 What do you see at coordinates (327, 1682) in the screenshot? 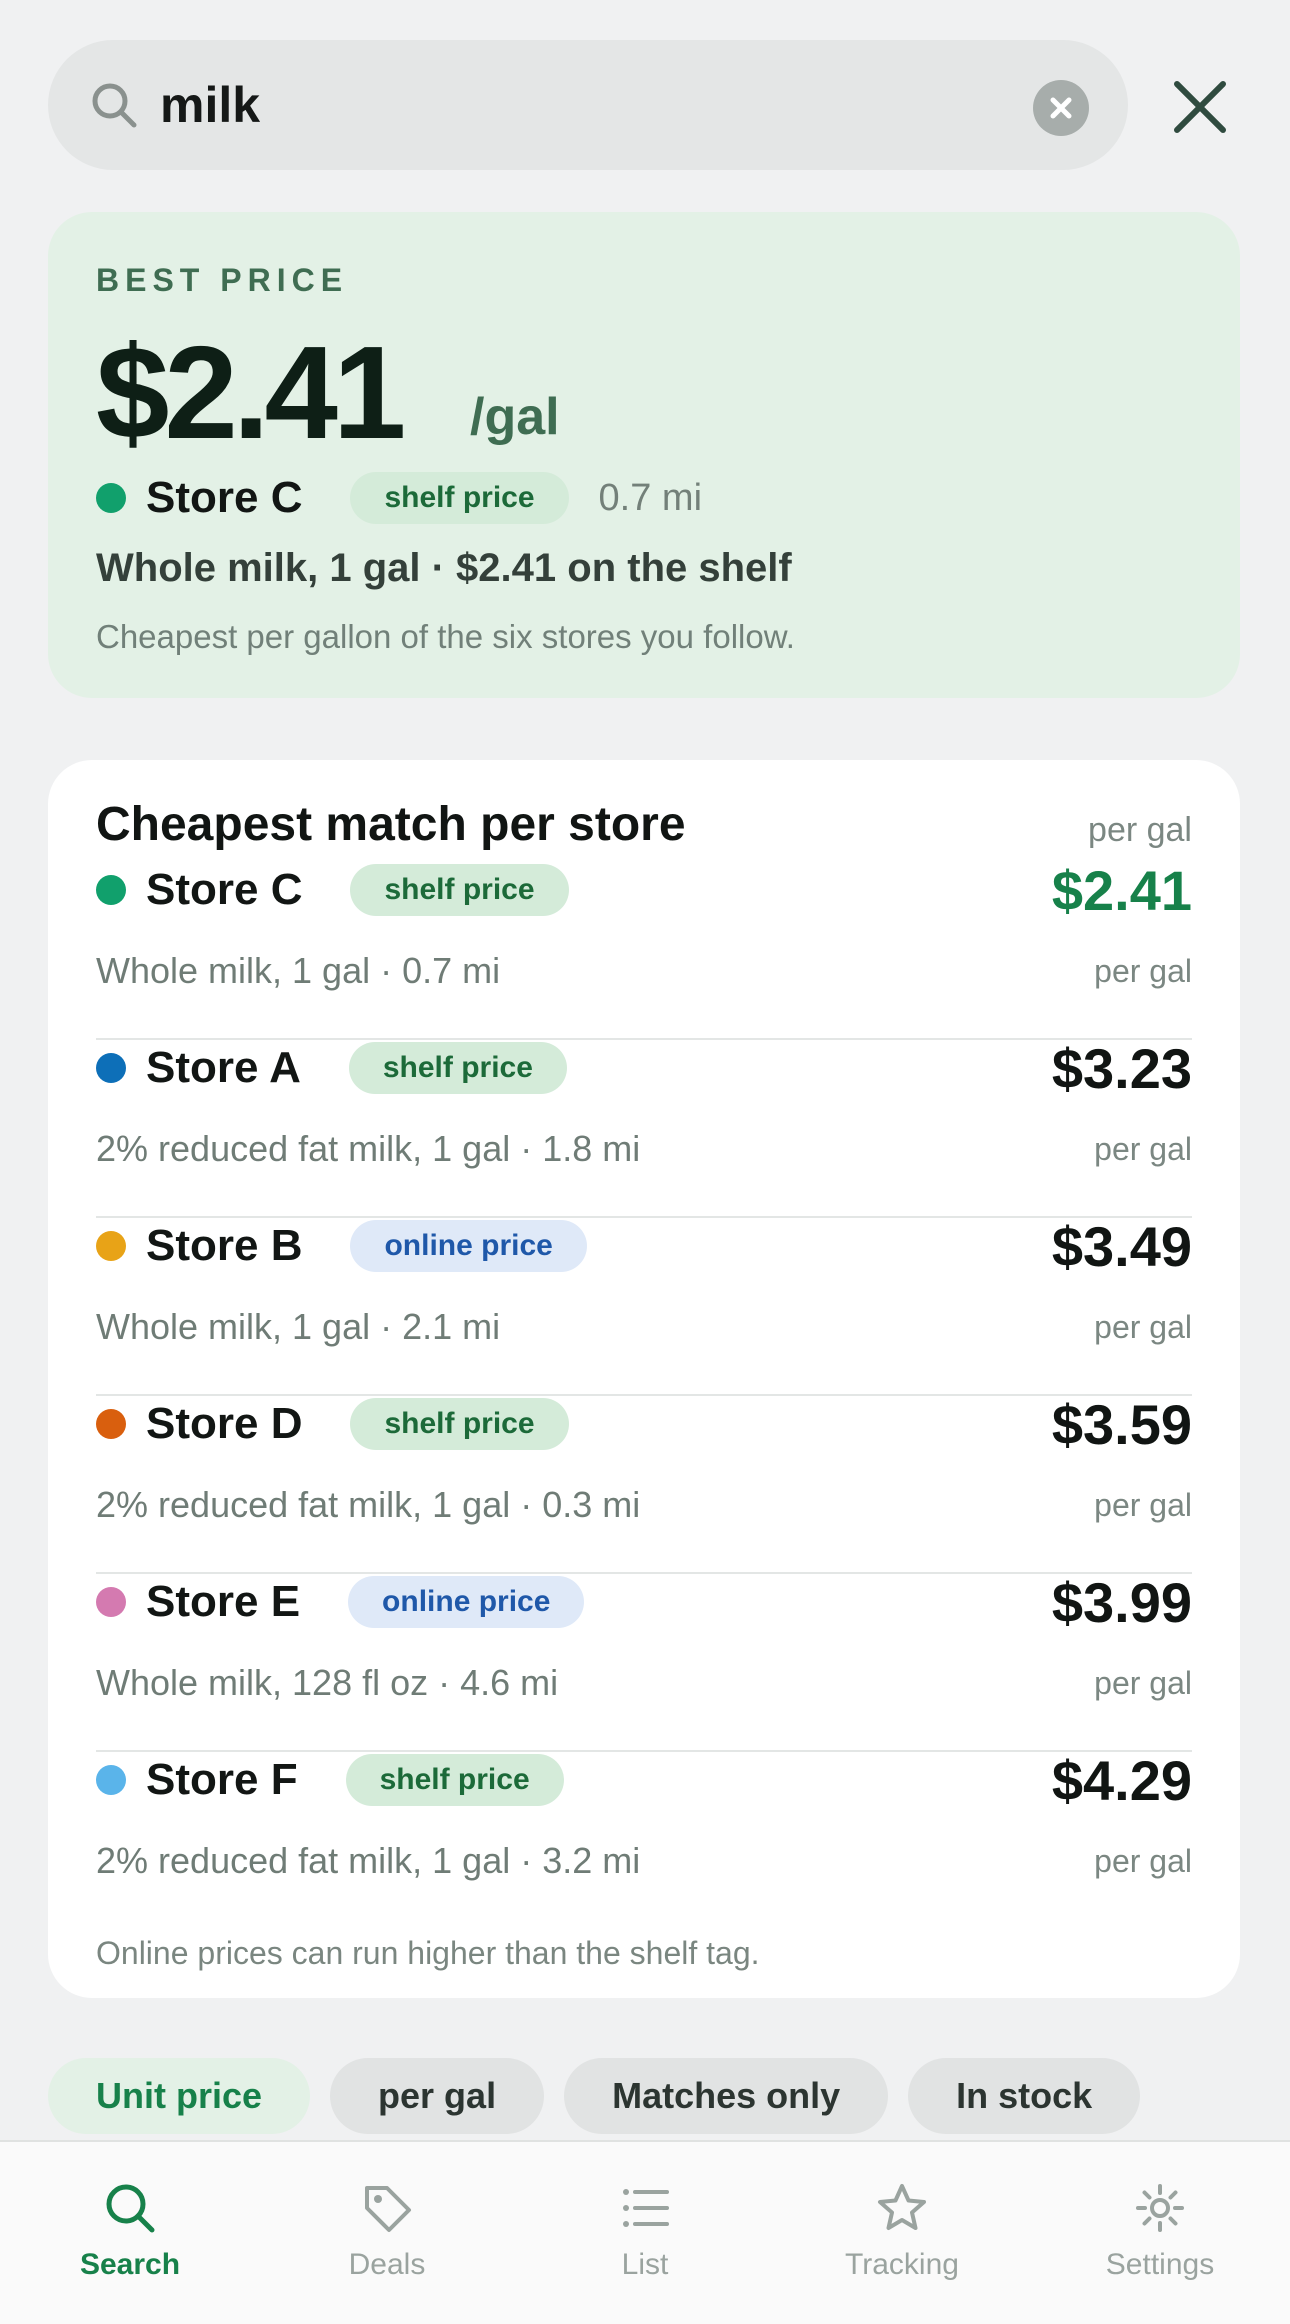
I see `product-detail: Whole milk, 128 fl oz · 4.6 mi` at bounding box center [327, 1682].